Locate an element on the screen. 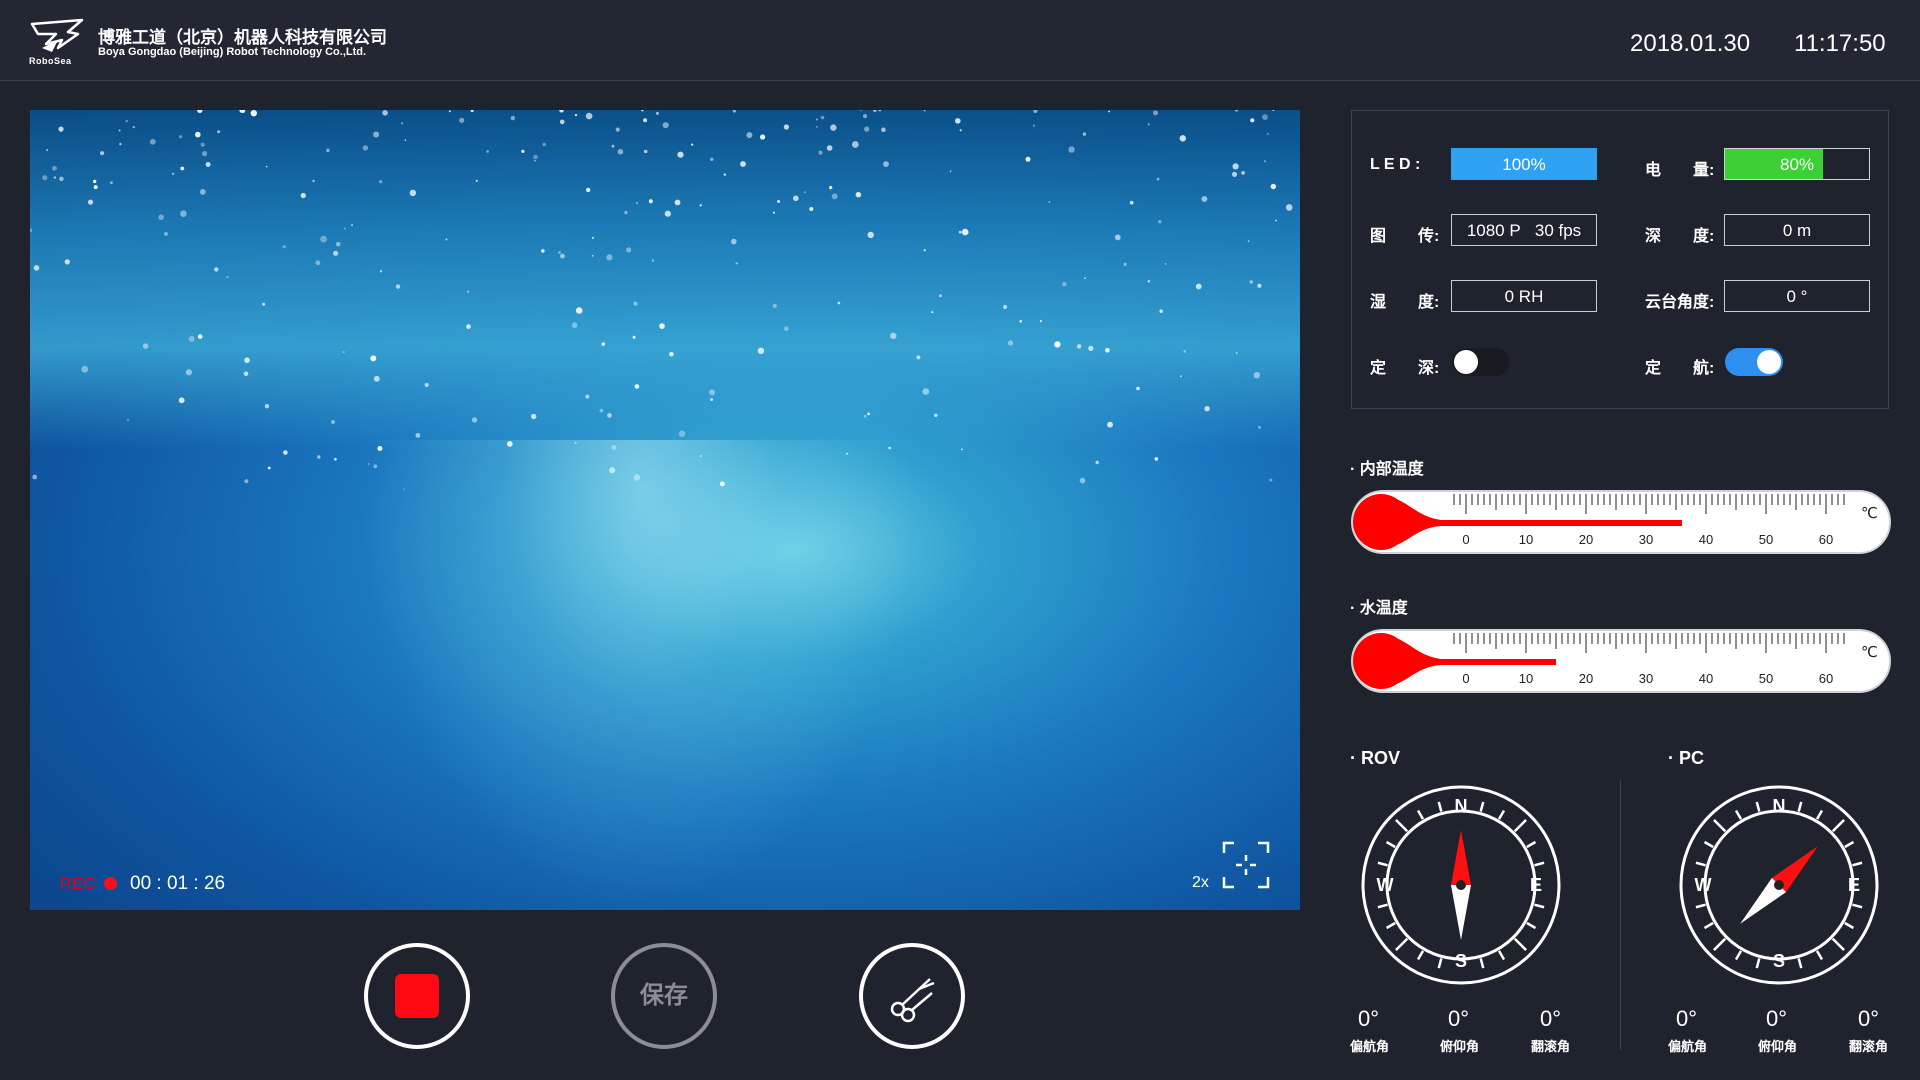 This screenshot has width=1920, height=1080. thermo-tick-label: 40 is located at coordinates (1706, 678).